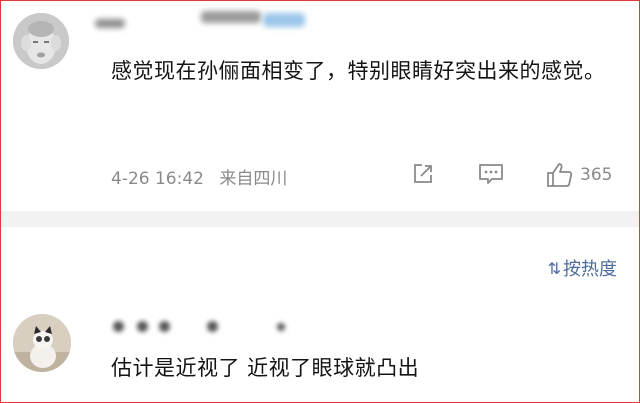 Image resolution: width=640 pixels, height=403 pixels. I want to click on thumbs-up-icon, so click(560, 175).